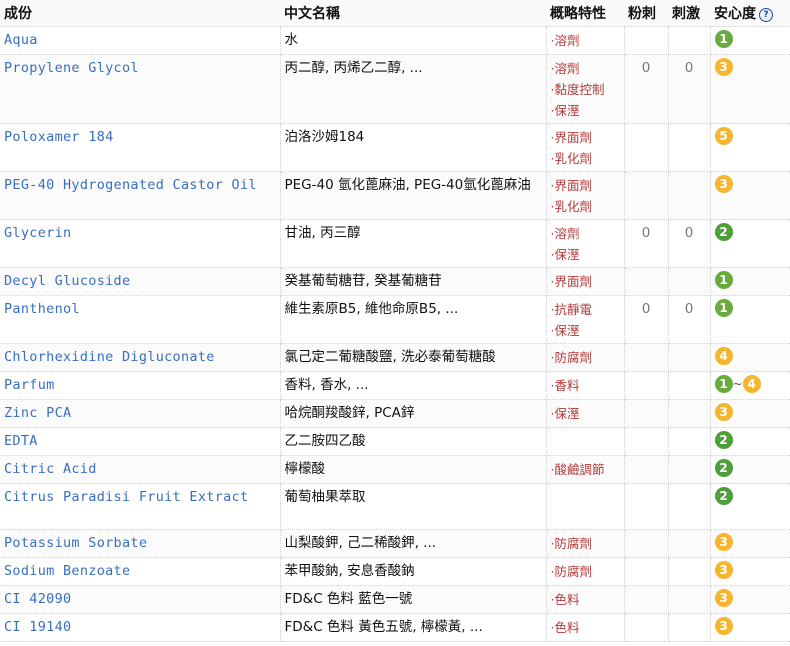 This screenshot has width=790, height=646. Describe the element at coordinates (750, 319) in the screenshot. I see `safety-cell: 1` at that location.